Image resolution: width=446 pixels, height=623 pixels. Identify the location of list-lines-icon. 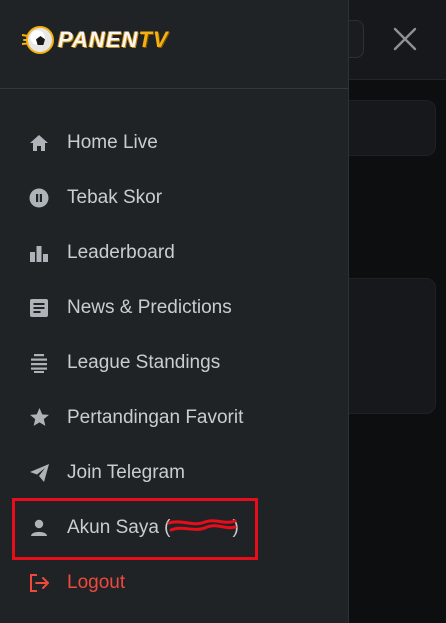
(39, 363).